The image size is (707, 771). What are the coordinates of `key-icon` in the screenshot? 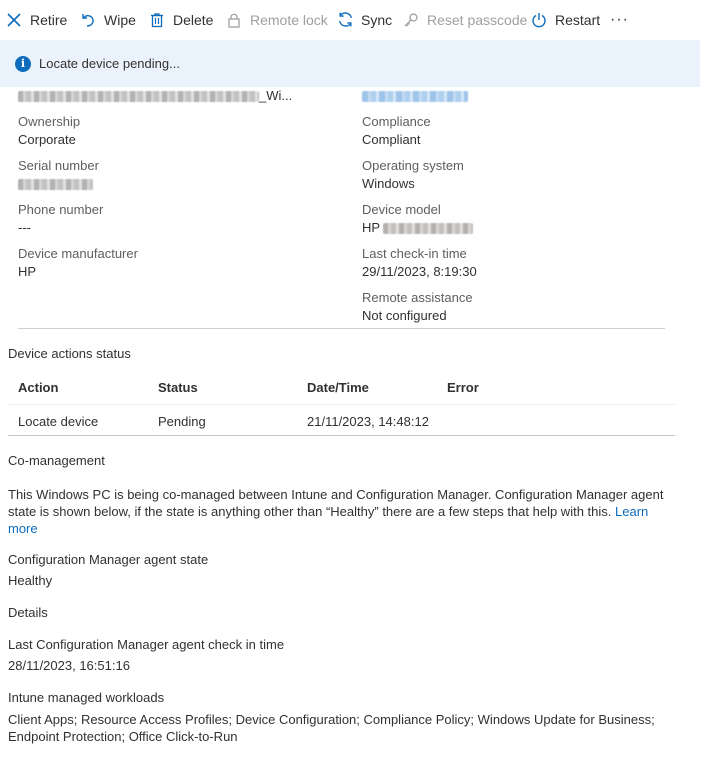 It's located at (411, 20).